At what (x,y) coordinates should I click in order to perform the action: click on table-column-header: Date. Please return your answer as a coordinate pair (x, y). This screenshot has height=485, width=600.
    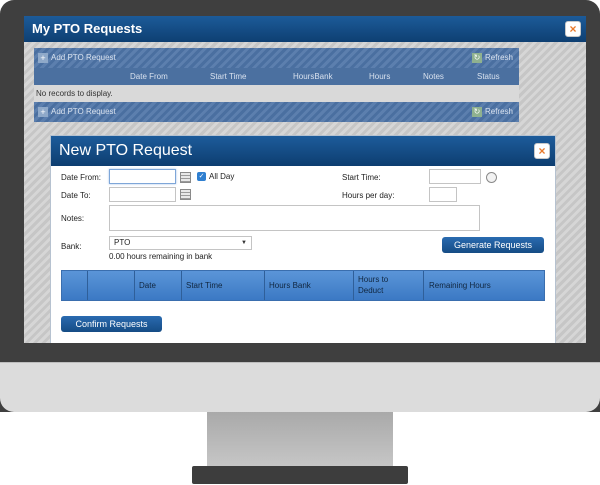
    Looking at the image, I should click on (147, 285).